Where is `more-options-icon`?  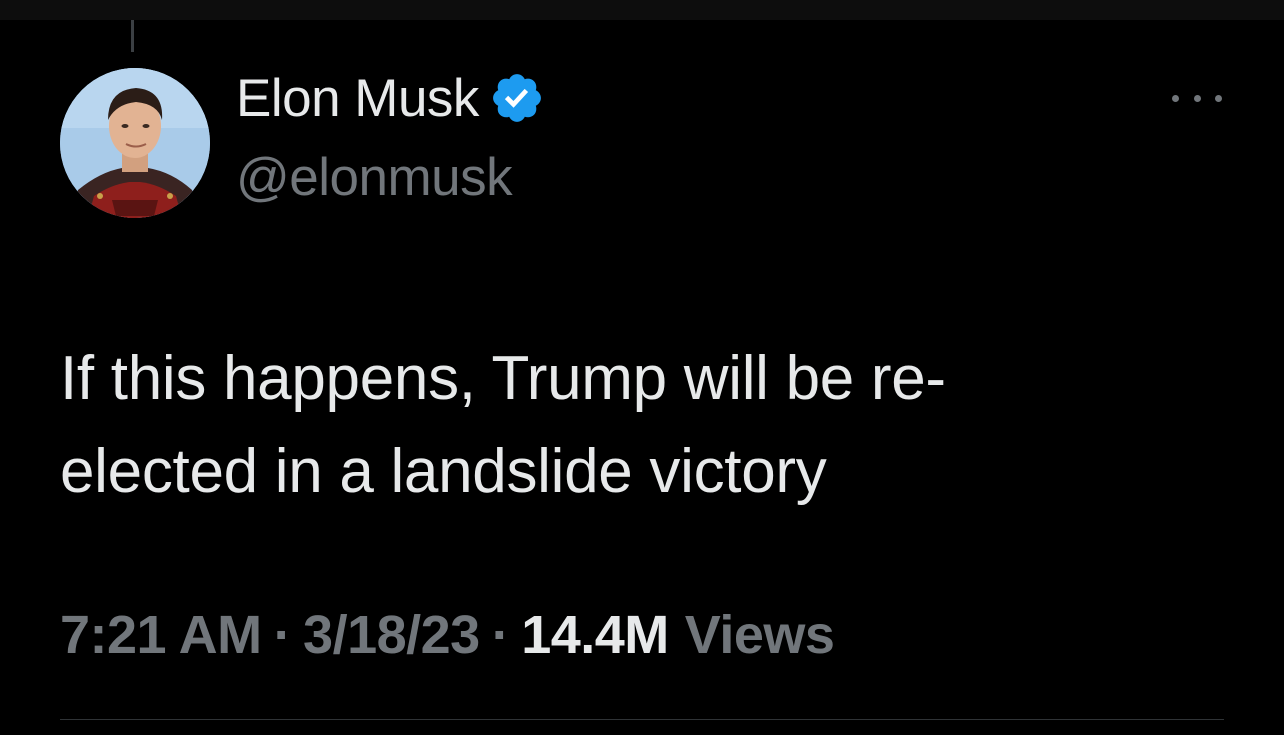 more-options-icon is located at coordinates (1197, 98).